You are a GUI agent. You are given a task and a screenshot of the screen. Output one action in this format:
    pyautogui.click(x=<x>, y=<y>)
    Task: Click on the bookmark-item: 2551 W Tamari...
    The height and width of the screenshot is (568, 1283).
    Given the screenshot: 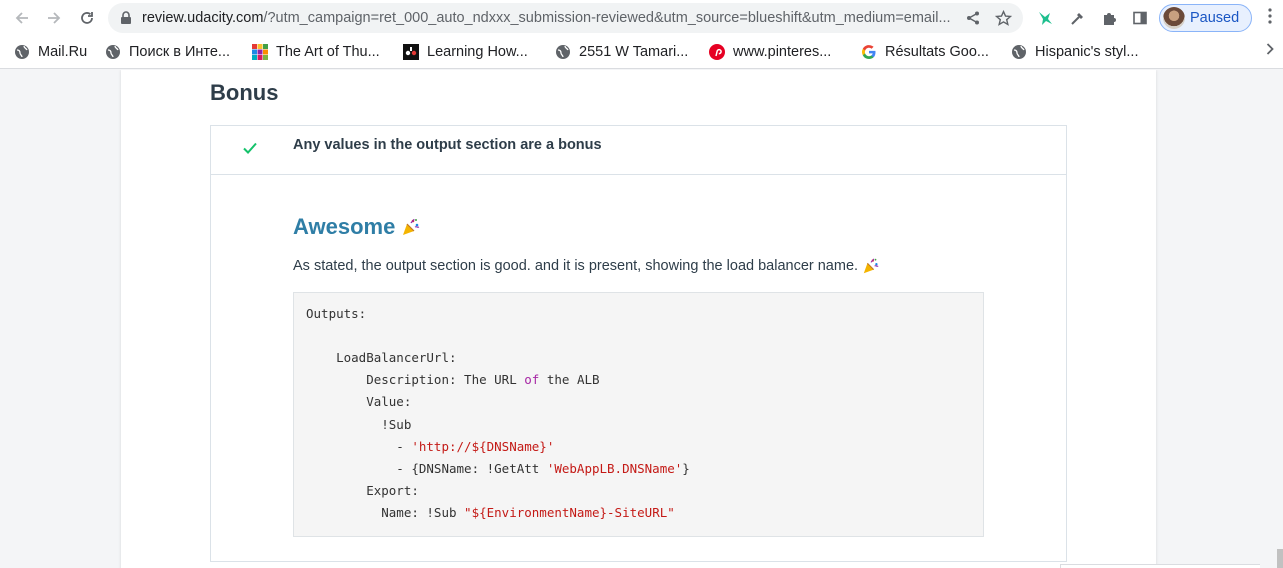 What is the action you would take?
    pyautogui.click(x=621, y=52)
    